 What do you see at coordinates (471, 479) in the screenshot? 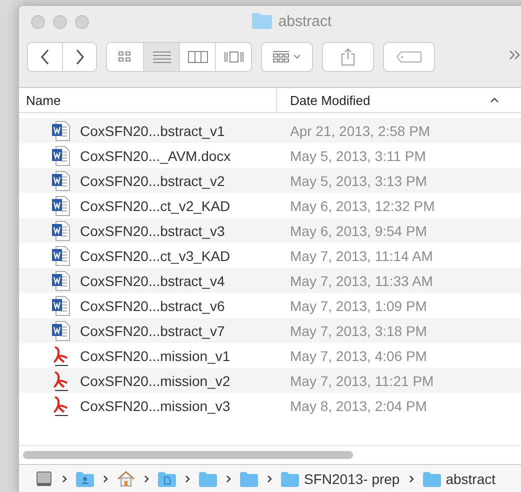
I see `path-item: abstract` at bounding box center [471, 479].